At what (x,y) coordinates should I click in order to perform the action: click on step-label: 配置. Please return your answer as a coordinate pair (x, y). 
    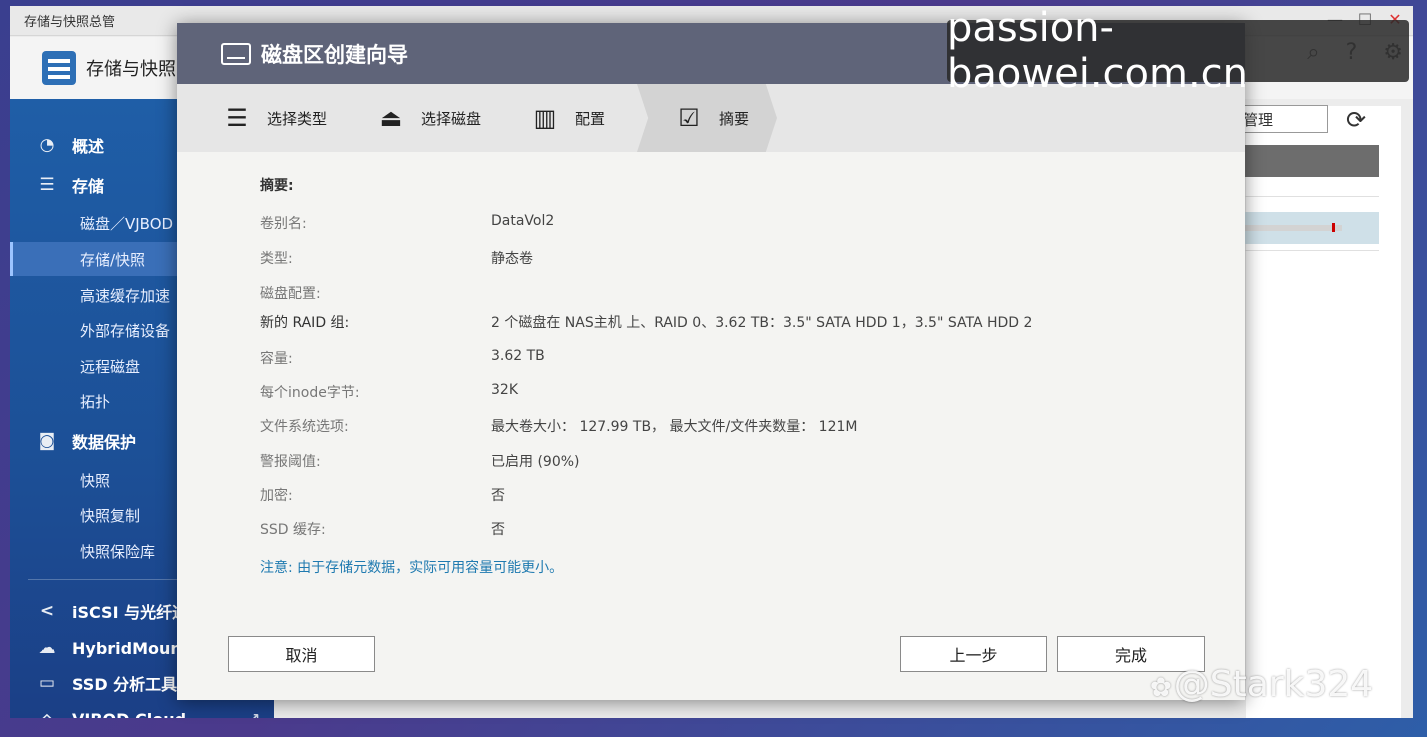
    Looking at the image, I should click on (590, 118).